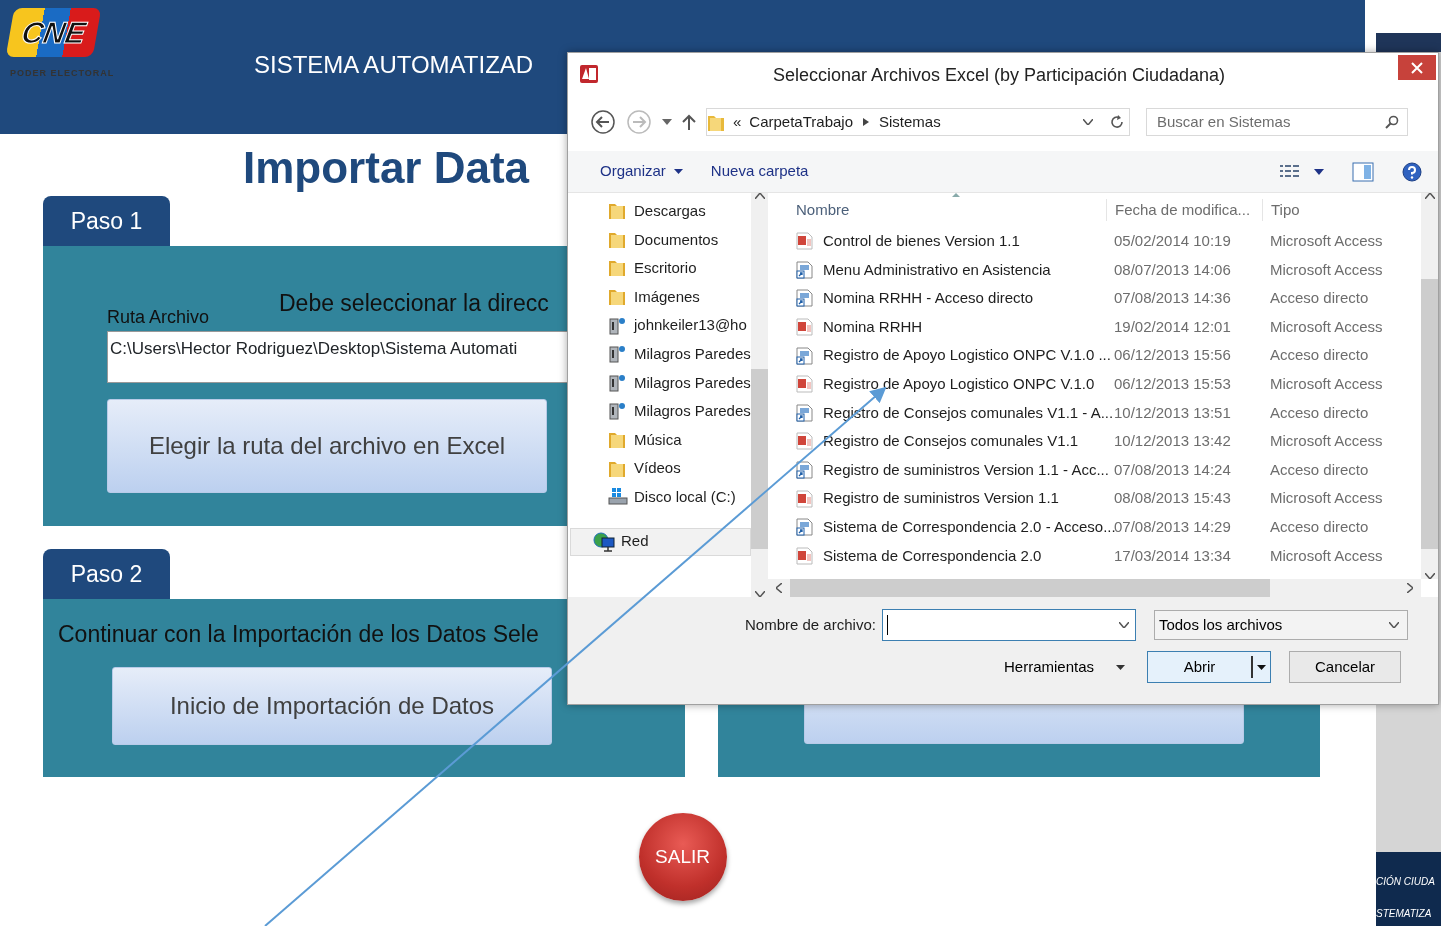 The width and height of the screenshot is (1441, 926). I want to click on file-row: Nomina RRHH - Acceso directo 07/08/2013 14:36 Acceso directo, so click(1094, 298).